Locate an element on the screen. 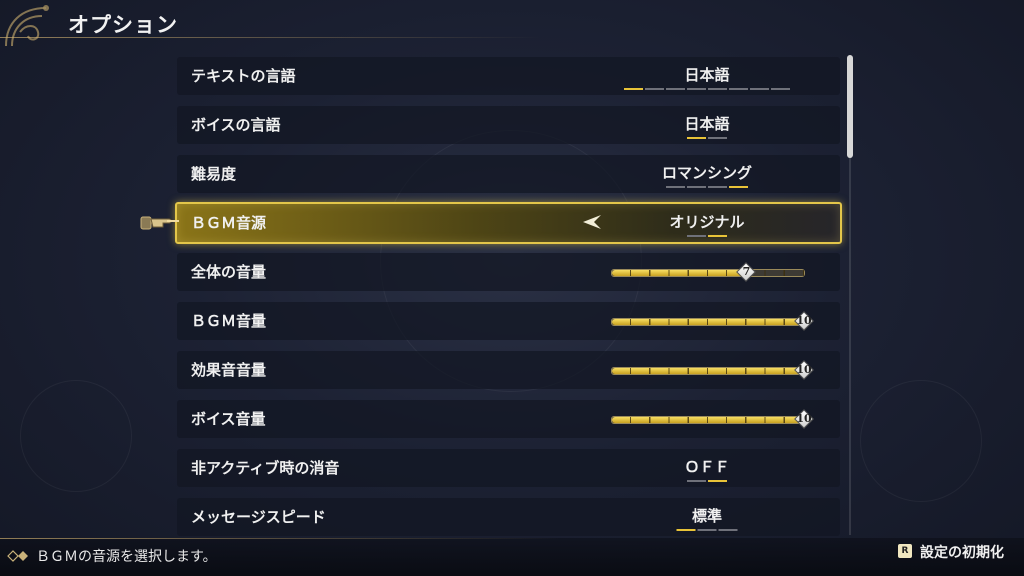  footer-divider is located at coordinates (280, 538).